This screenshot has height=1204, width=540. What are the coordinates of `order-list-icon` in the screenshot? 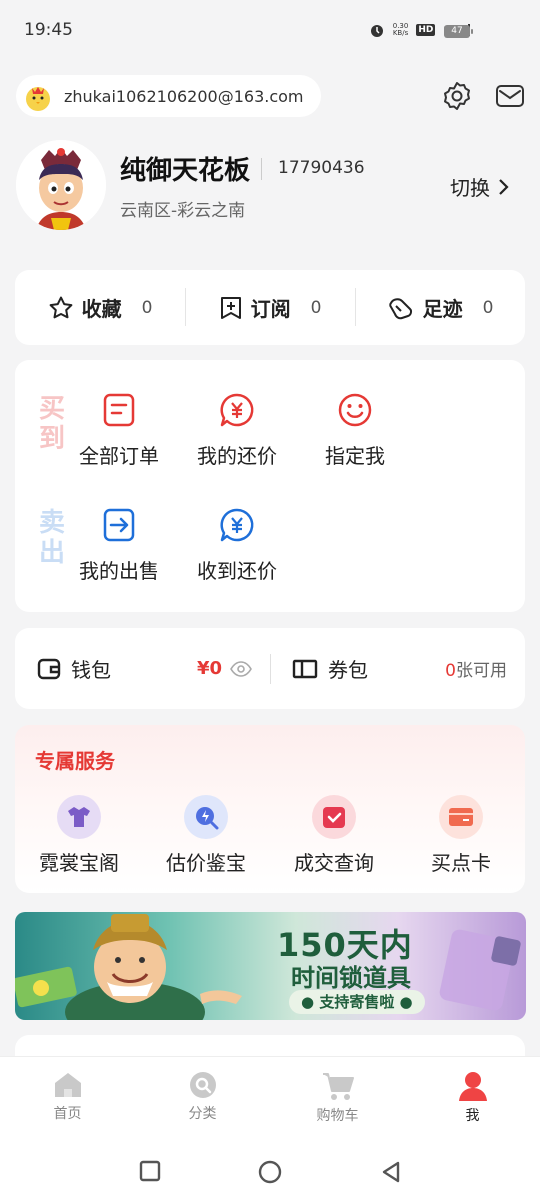 It's located at (119, 410).